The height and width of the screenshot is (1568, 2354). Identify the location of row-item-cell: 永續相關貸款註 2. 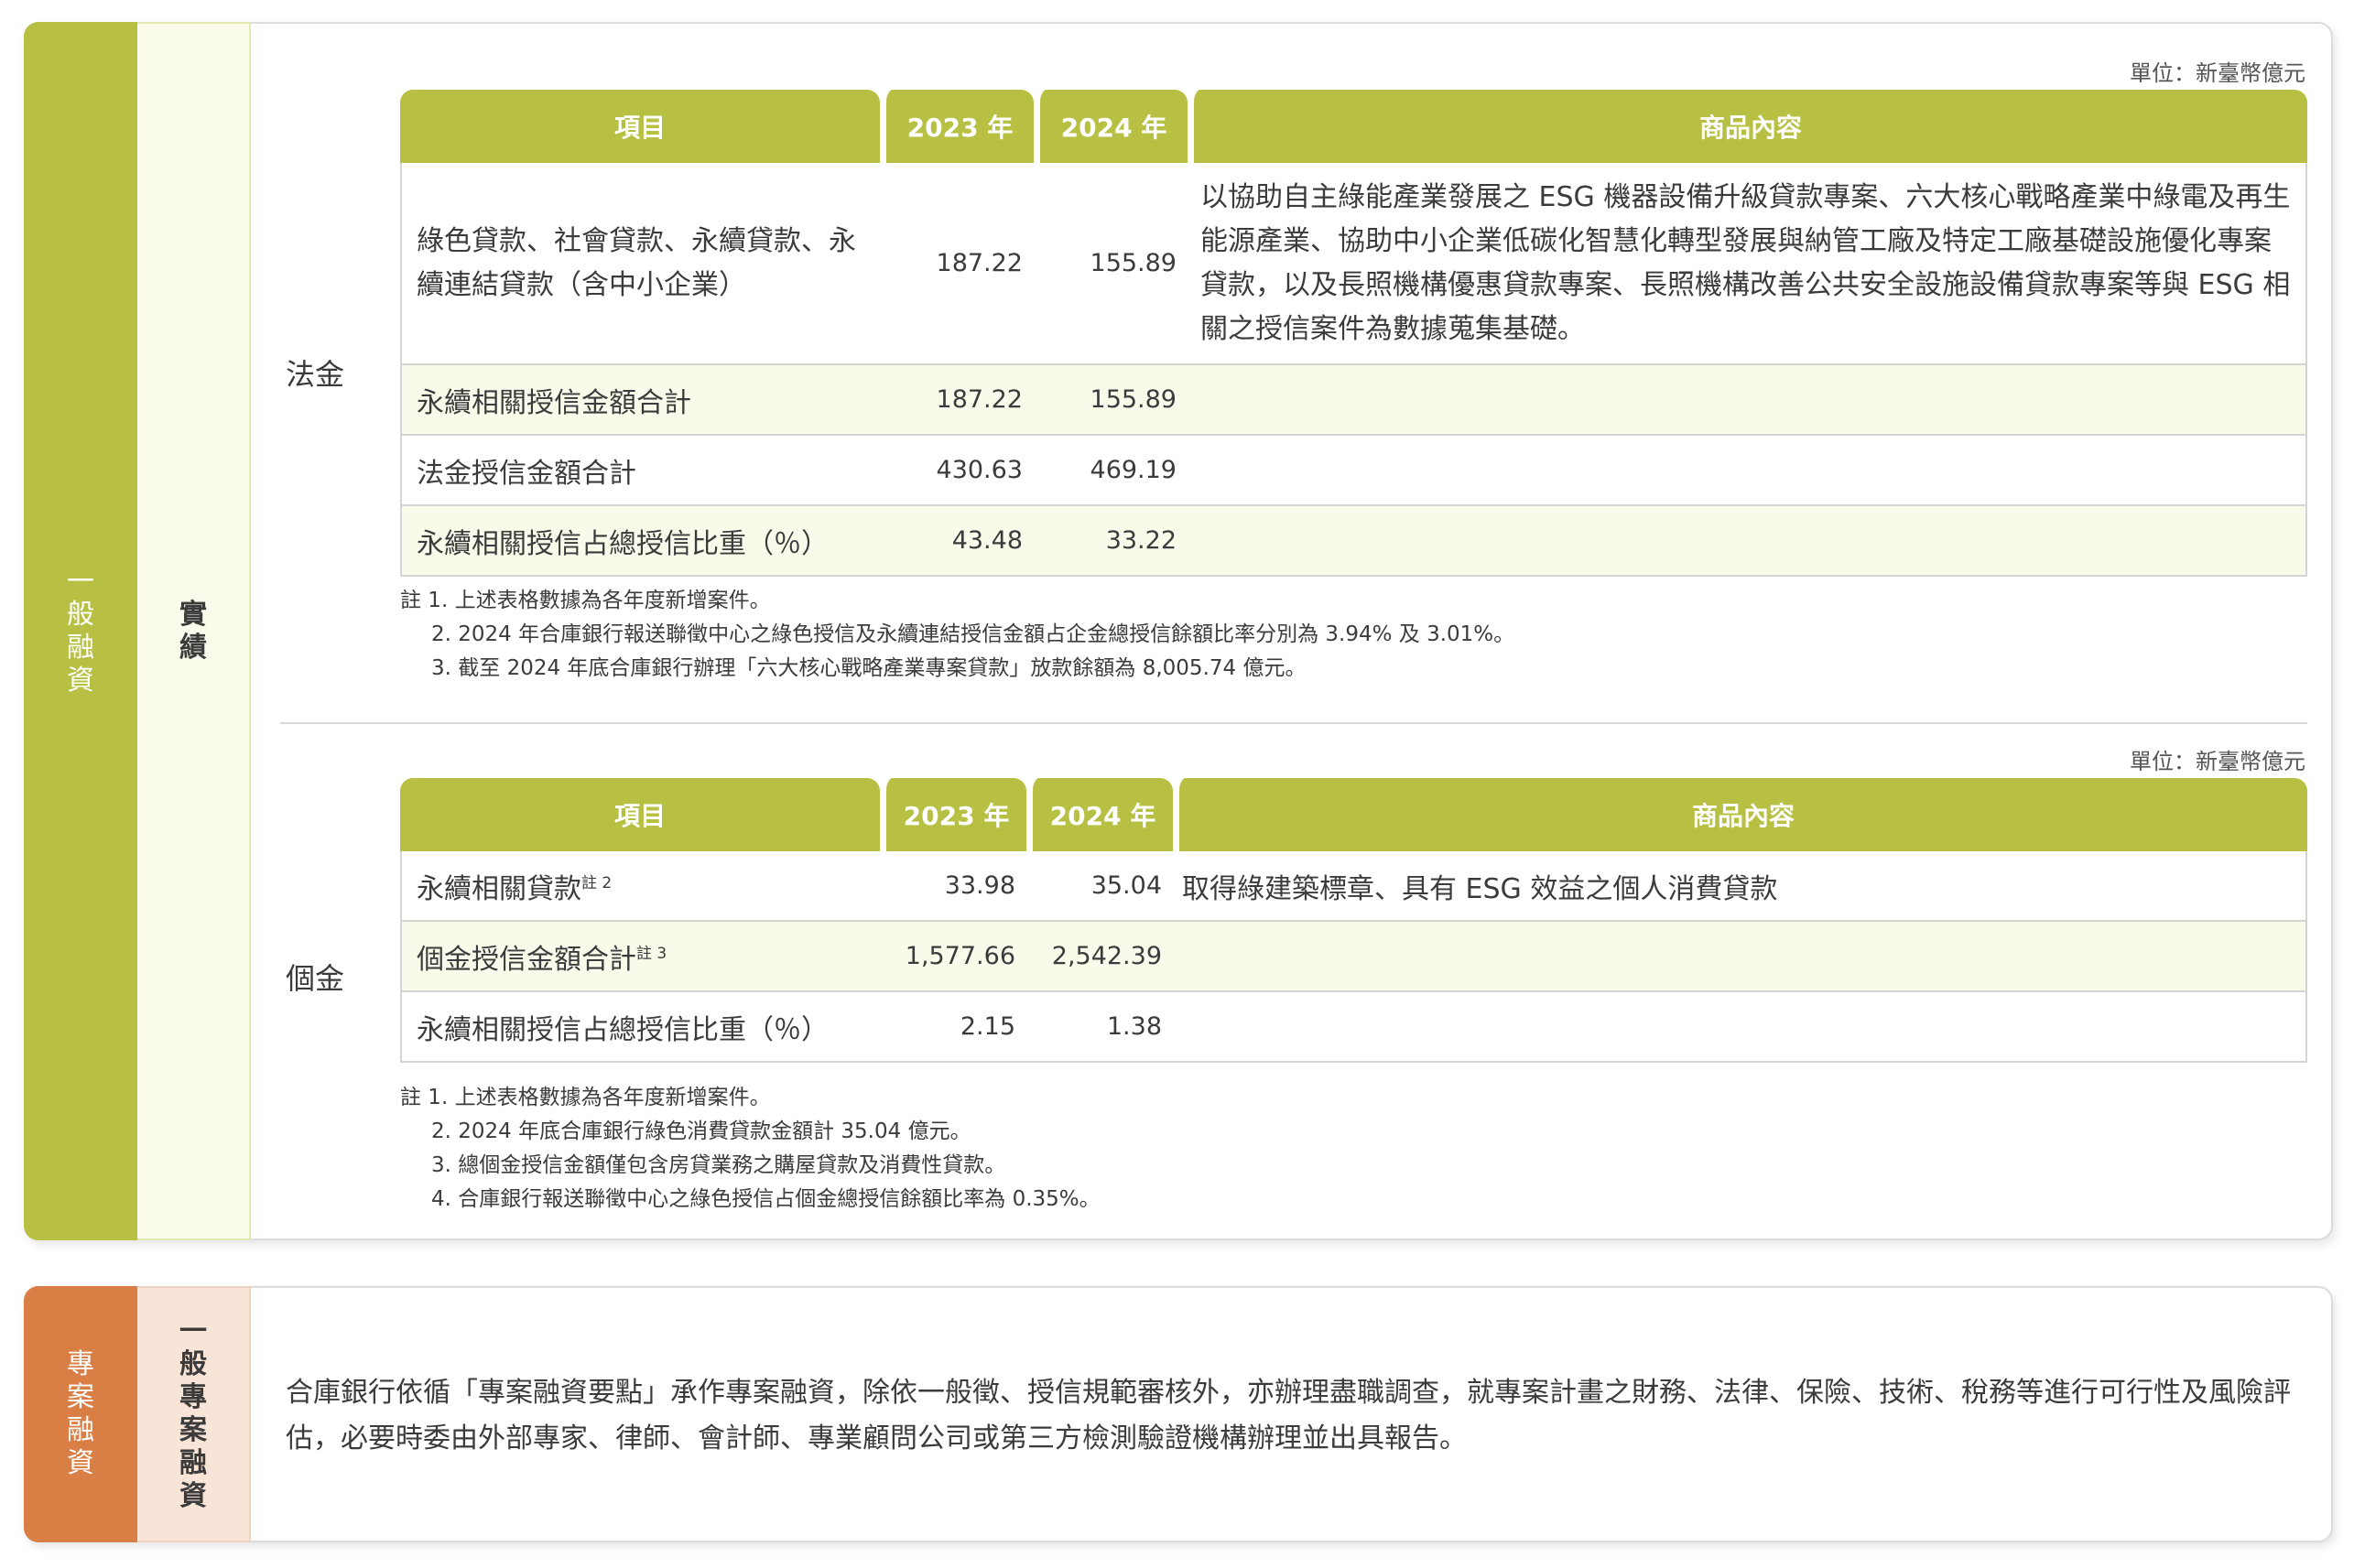
(640, 886).